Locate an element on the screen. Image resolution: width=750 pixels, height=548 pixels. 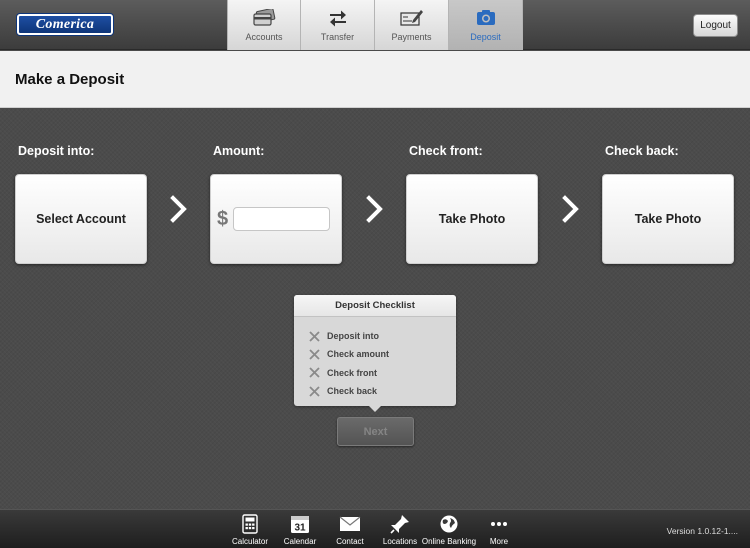
checklist-item-label: Deposit into is located at coordinates (353, 336).